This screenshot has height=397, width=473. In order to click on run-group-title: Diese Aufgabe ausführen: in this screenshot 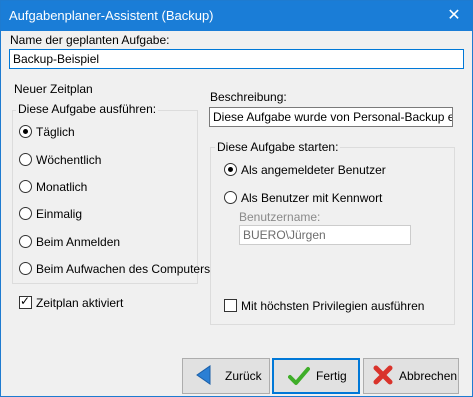, I will do `click(87, 109)`.